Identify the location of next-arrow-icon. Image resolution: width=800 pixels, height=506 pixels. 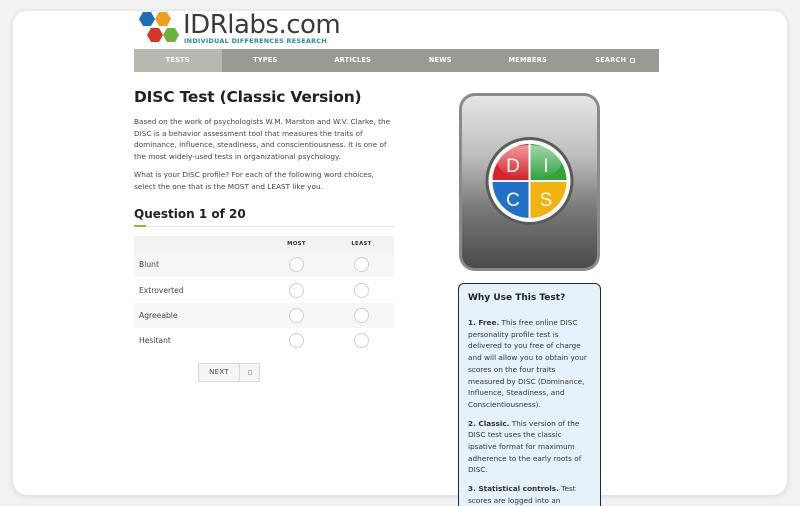
(249, 372).